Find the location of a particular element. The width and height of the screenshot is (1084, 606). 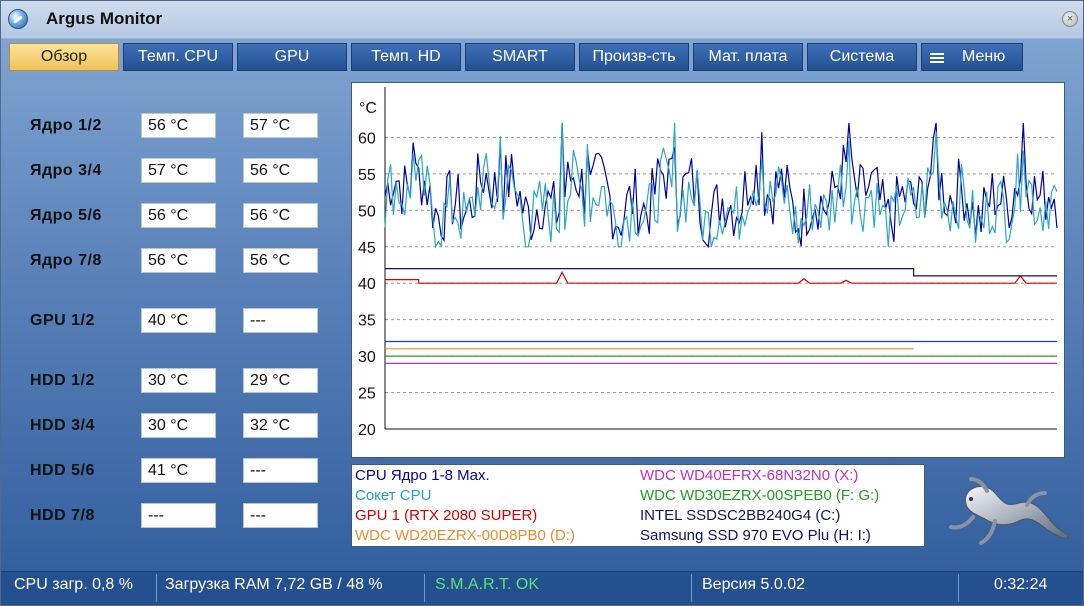

status-smart: S.M.A.R.T. OK is located at coordinates (487, 584).